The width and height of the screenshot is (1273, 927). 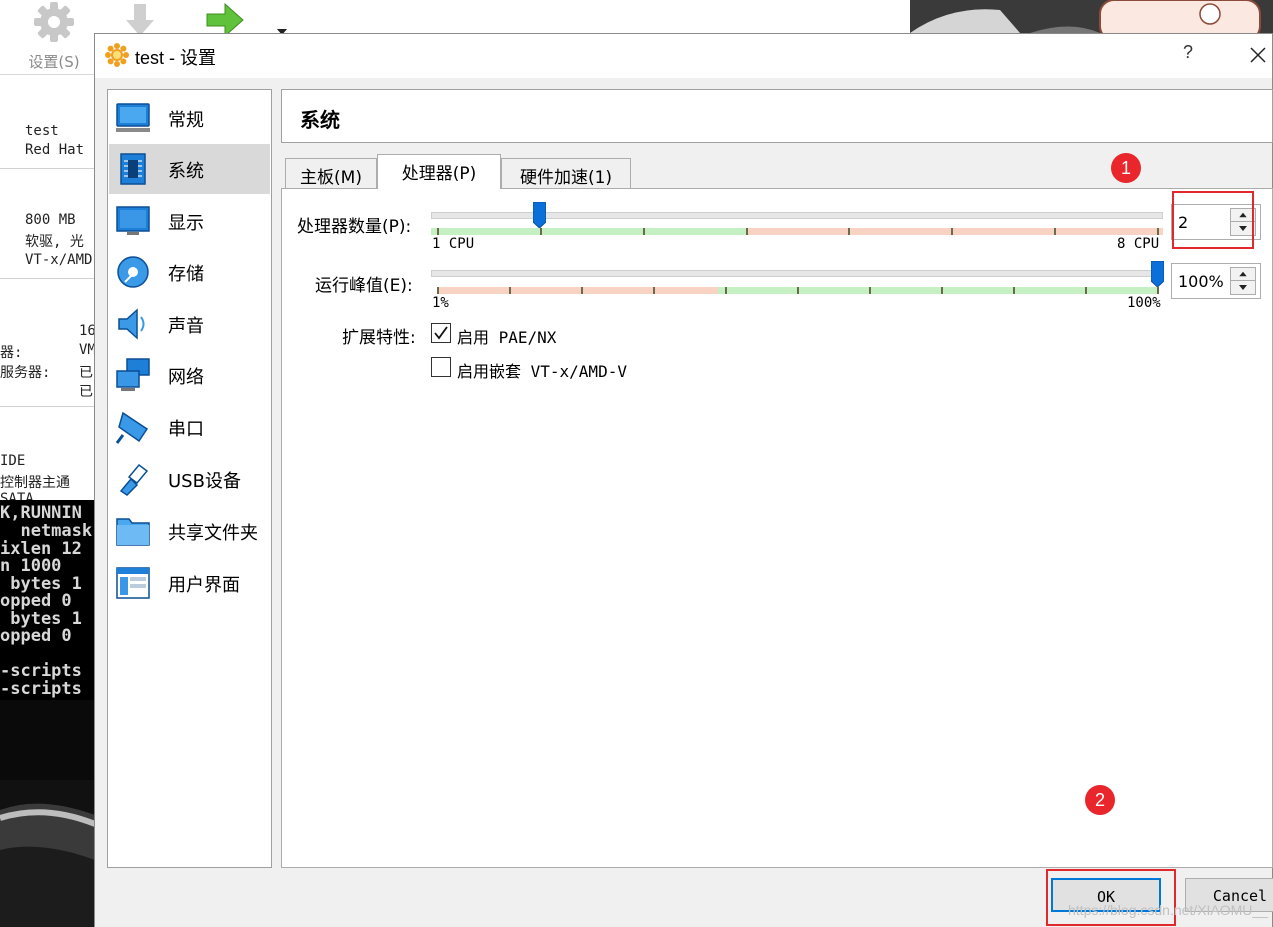 I want to click on section-header: 系统, so click(x=777, y=116).